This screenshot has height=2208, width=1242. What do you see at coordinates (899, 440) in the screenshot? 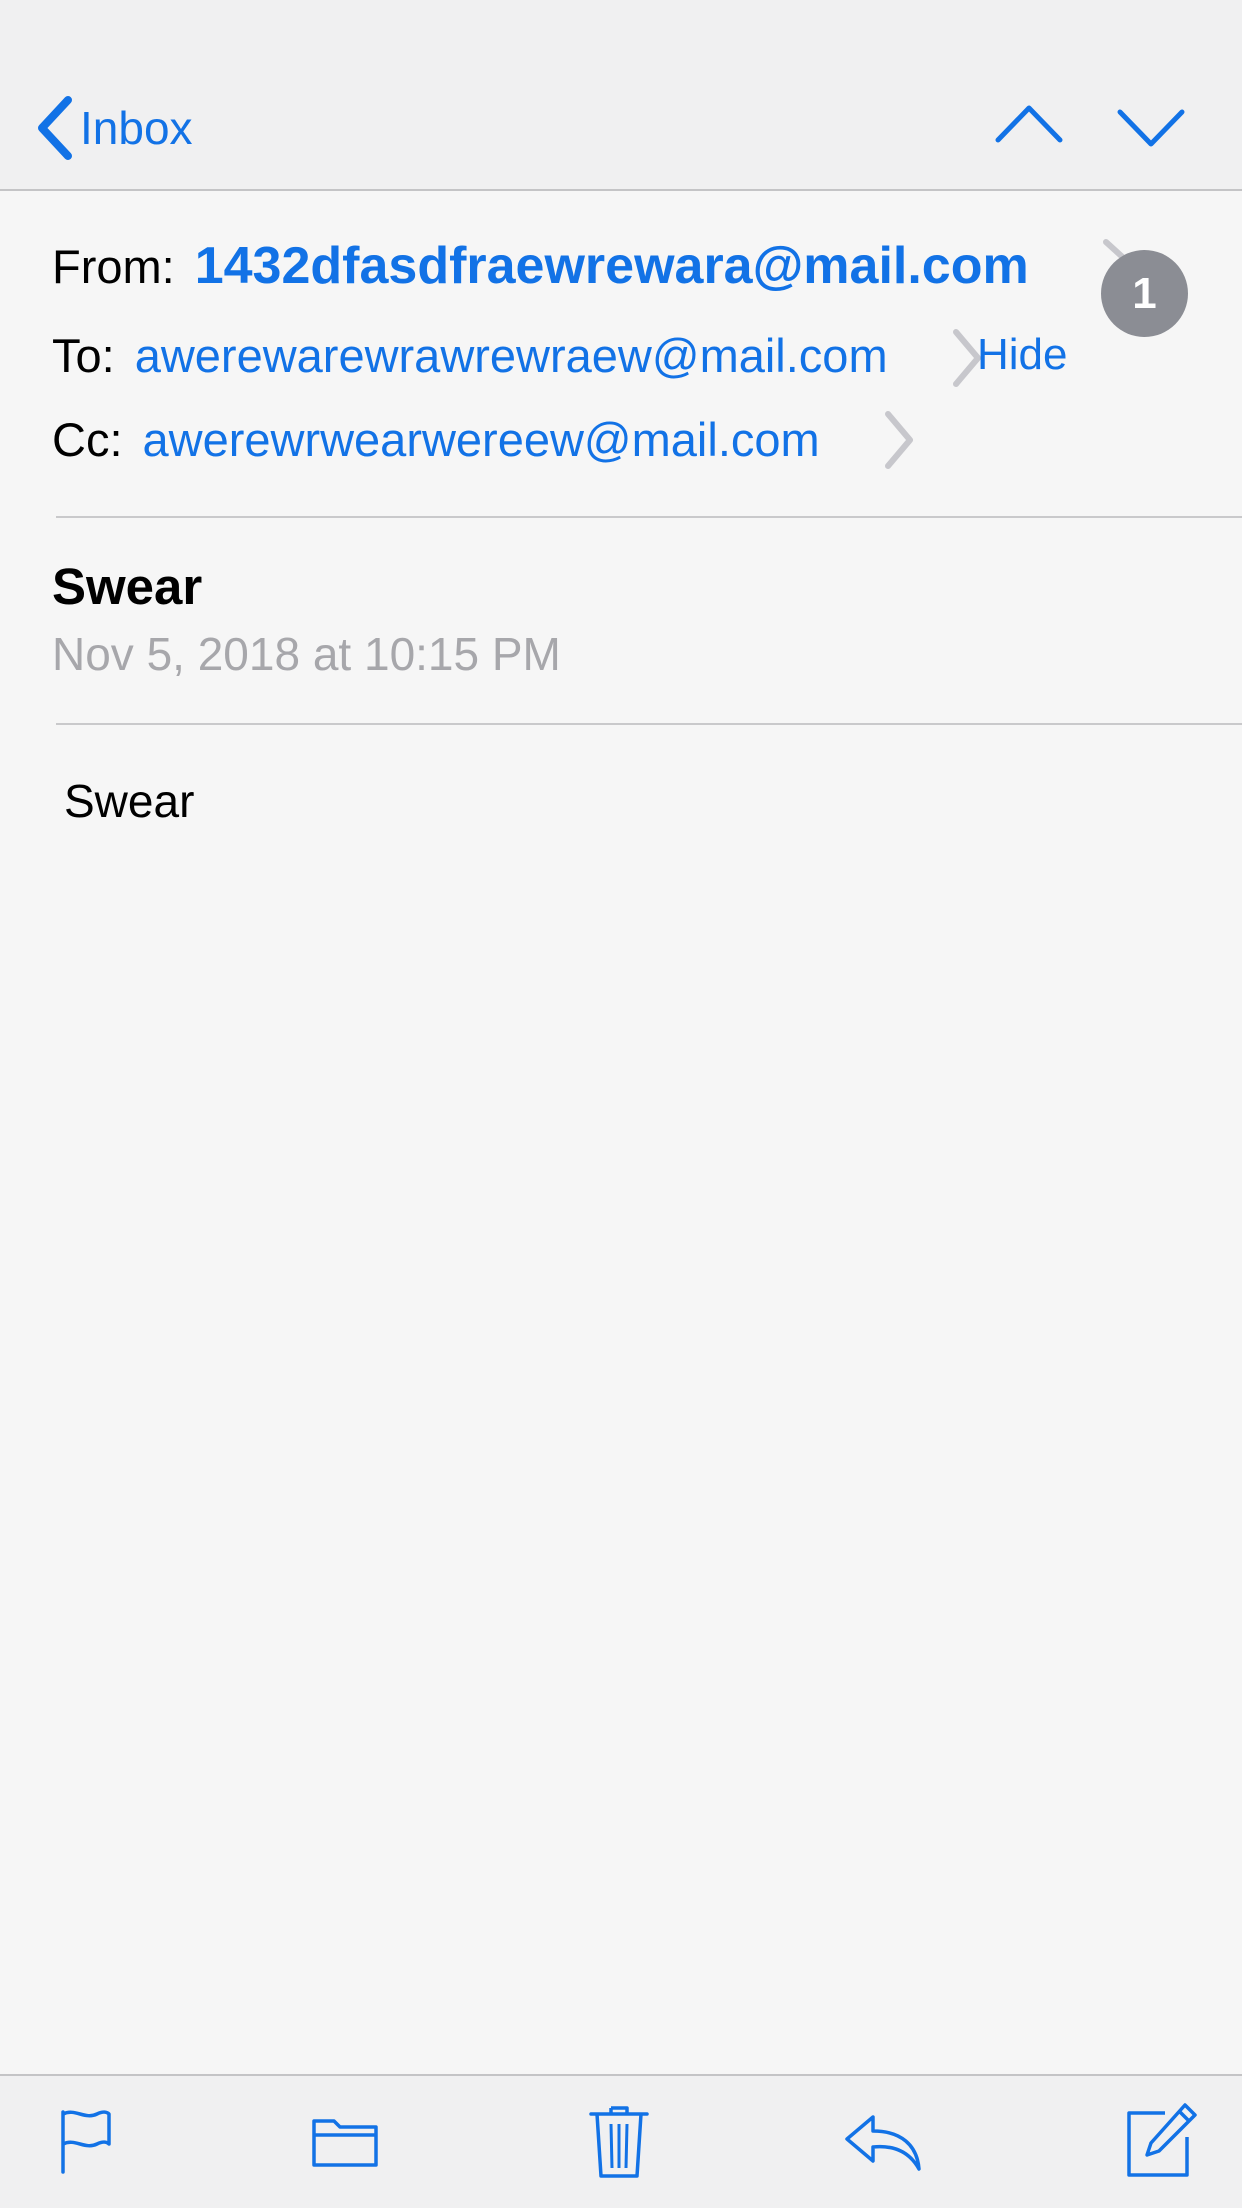
I see `cc-chevron-icon` at bounding box center [899, 440].